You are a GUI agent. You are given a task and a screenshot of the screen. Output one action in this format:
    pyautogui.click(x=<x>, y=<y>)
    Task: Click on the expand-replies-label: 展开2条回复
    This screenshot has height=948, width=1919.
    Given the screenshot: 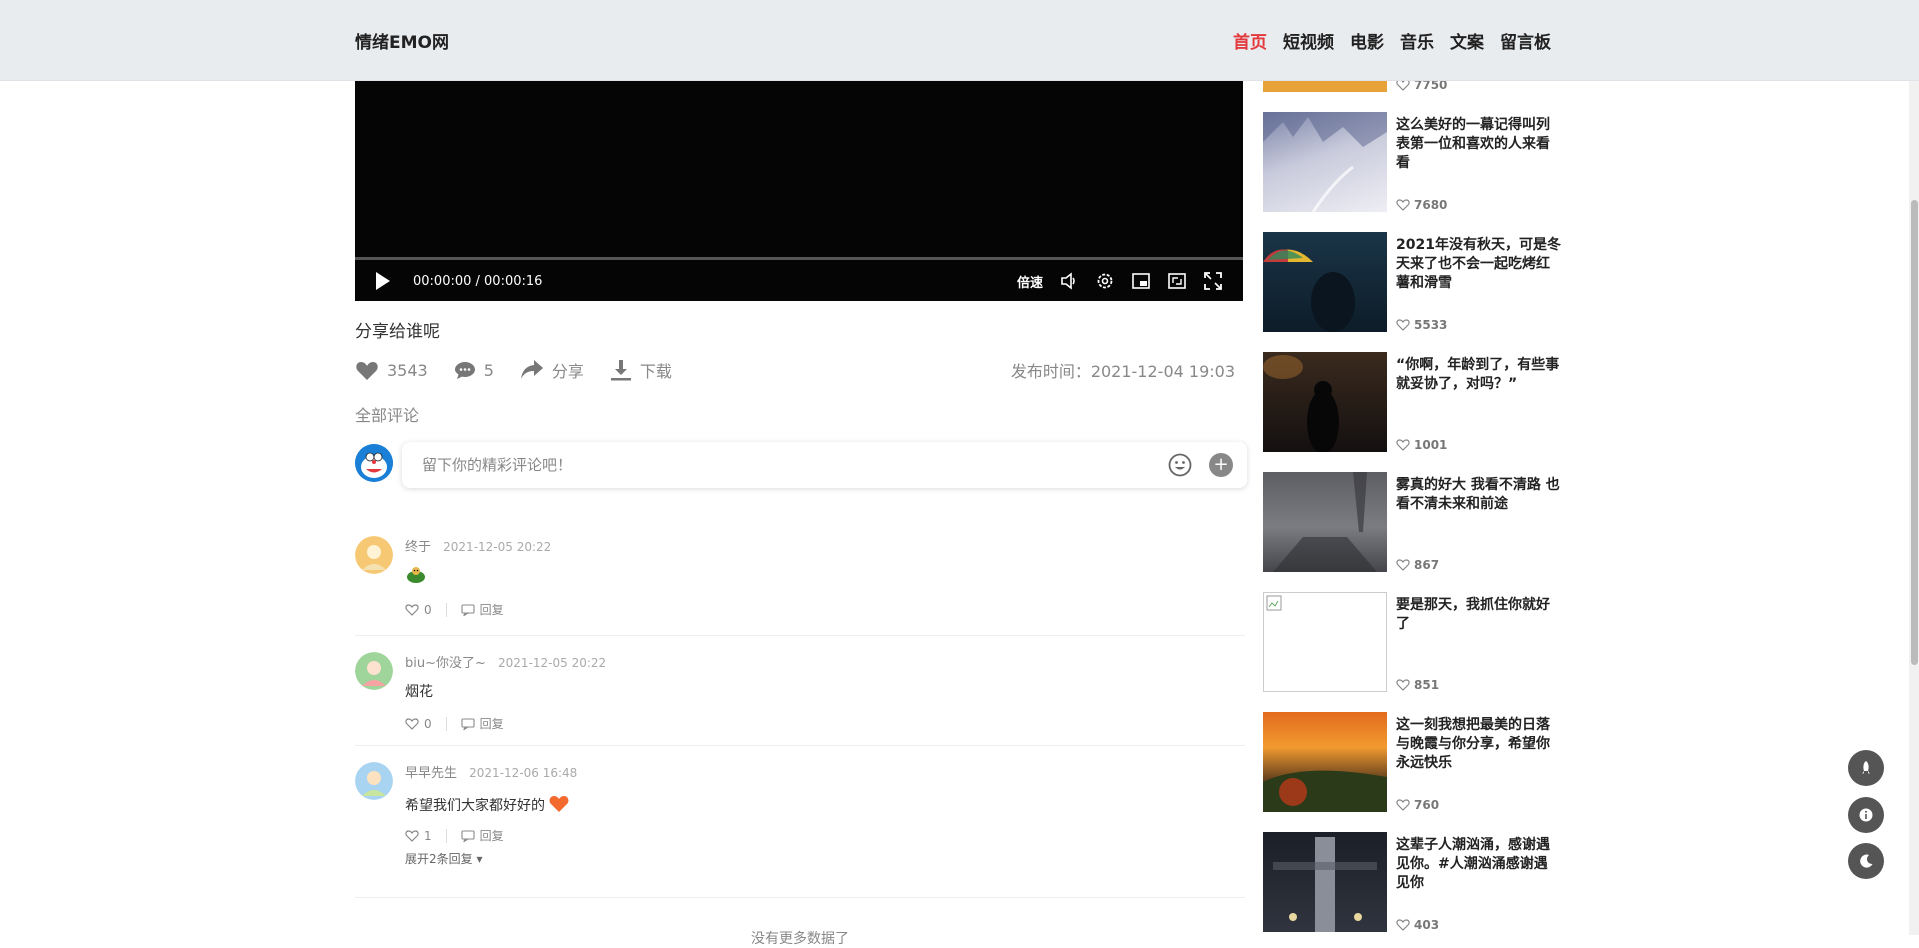 What is the action you would take?
    pyautogui.click(x=439, y=859)
    